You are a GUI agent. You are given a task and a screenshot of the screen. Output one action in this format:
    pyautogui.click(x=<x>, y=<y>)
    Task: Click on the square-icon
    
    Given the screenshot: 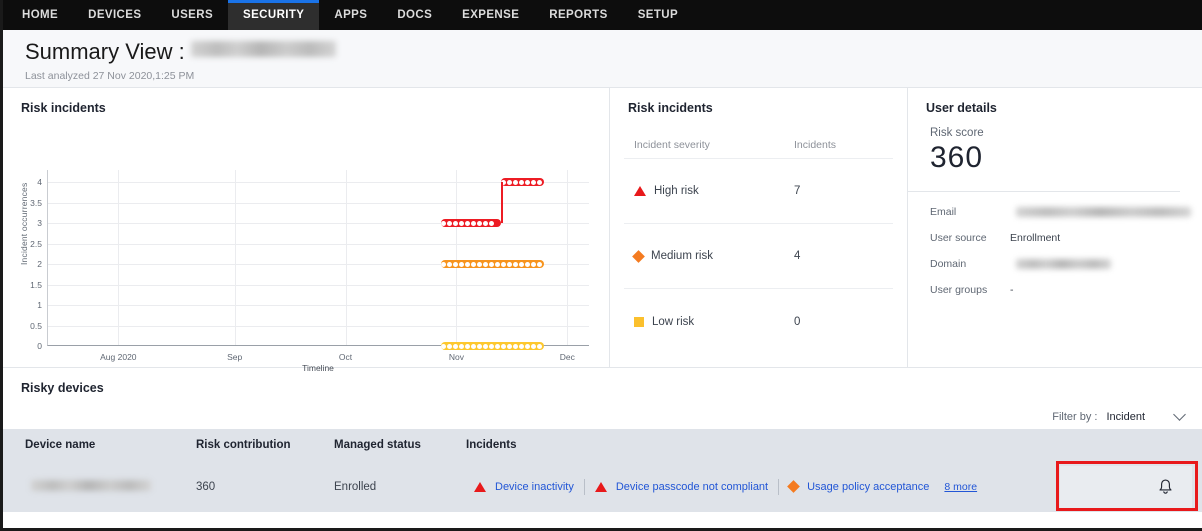 What is the action you would take?
    pyautogui.click(x=639, y=321)
    